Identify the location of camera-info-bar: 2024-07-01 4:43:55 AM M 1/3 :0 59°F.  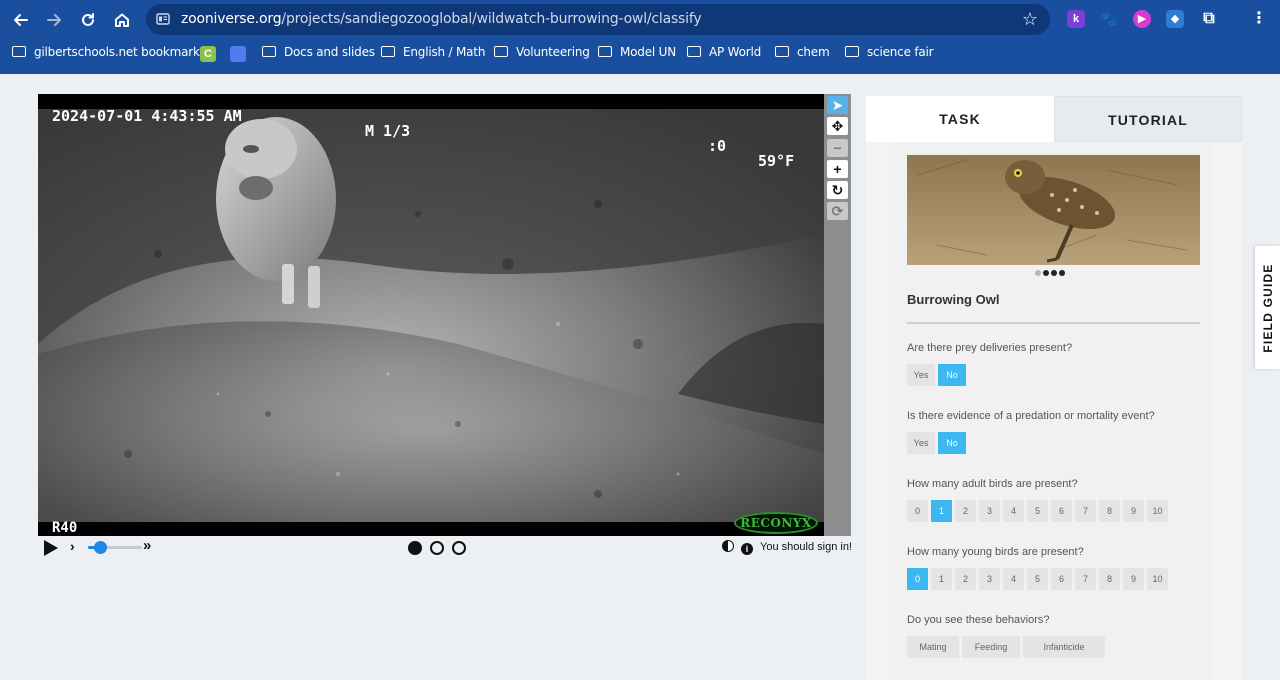
(431, 131).